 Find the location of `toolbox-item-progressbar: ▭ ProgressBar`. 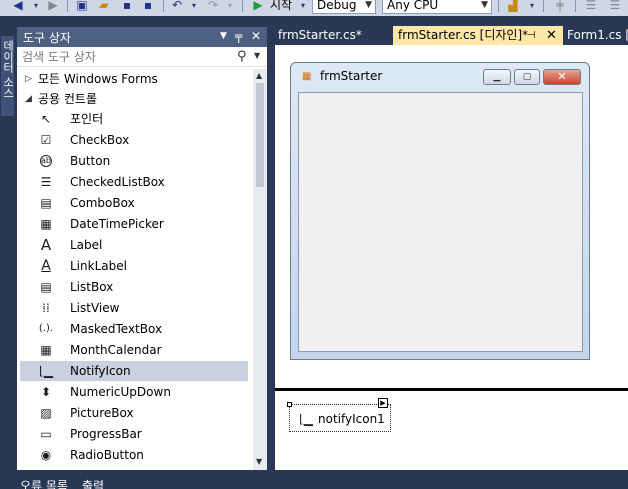

toolbox-item-progressbar: ▭ ProgressBar is located at coordinates (134, 434).